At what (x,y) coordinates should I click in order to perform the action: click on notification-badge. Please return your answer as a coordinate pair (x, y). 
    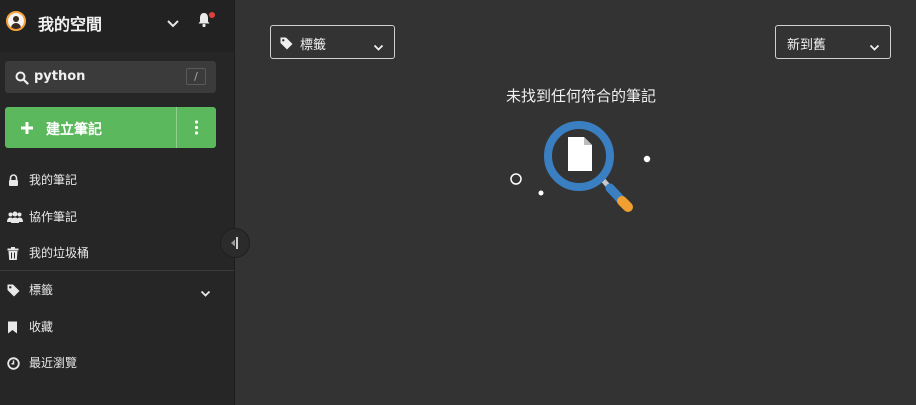
    Looking at the image, I should click on (212, 15).